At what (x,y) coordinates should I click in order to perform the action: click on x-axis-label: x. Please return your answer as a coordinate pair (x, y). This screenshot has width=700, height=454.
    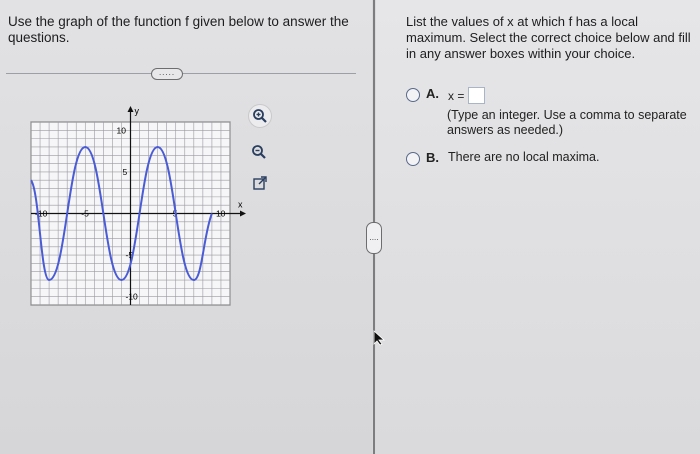
    Looking at the image, I should click on (240, 205).